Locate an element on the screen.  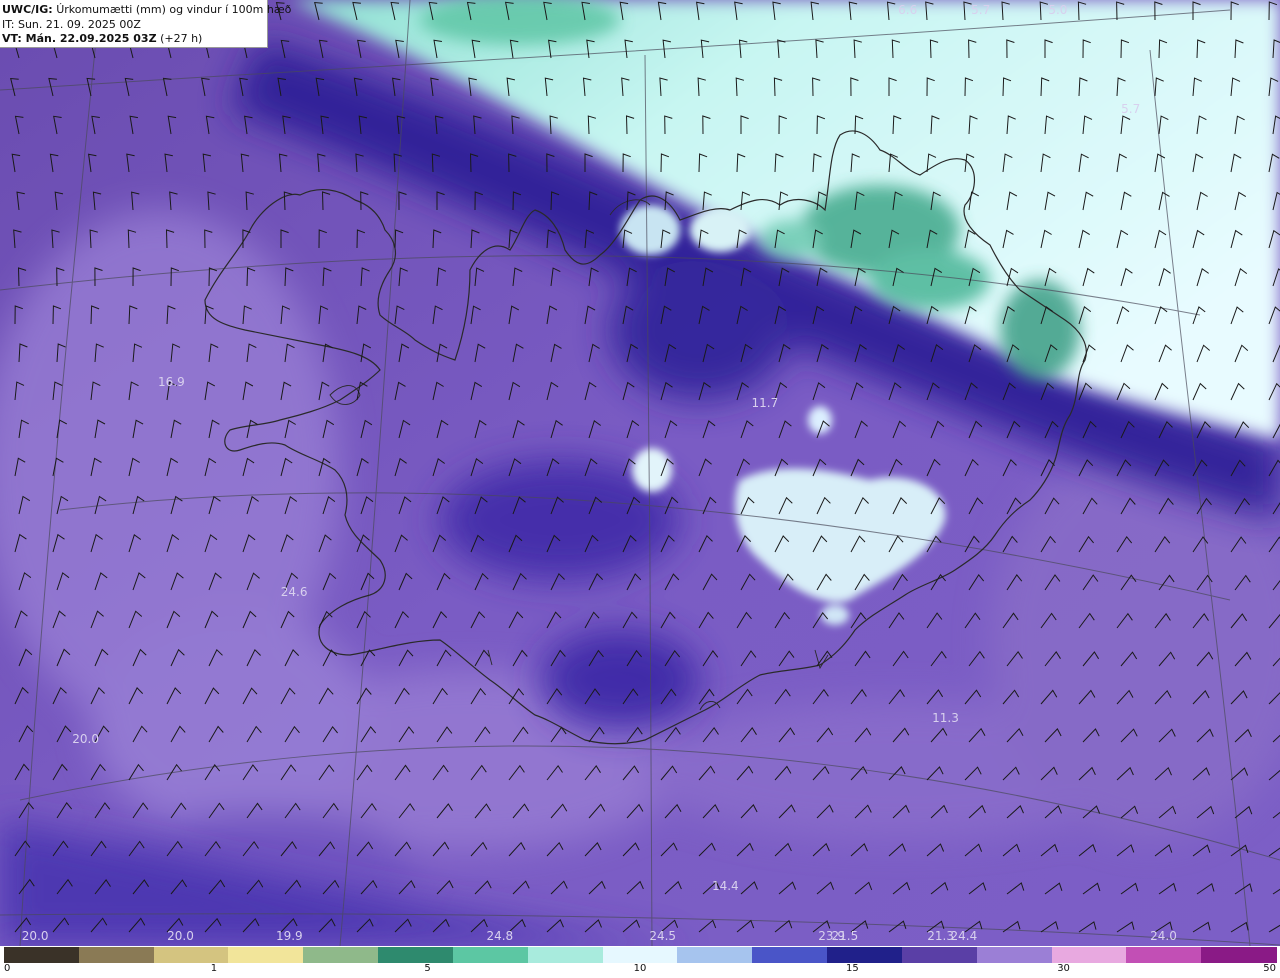
legend-bar is located at coordinates (640, 955).